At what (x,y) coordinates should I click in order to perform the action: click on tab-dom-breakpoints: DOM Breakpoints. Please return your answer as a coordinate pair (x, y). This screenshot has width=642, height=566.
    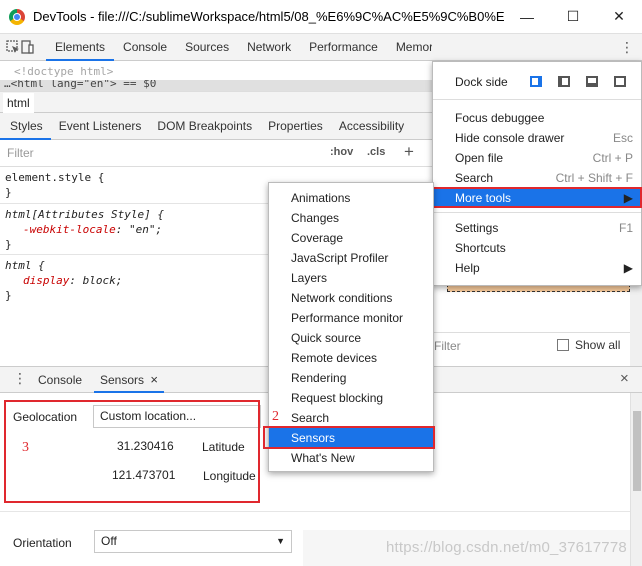
    Looking at the image, I should click on (204, 126).